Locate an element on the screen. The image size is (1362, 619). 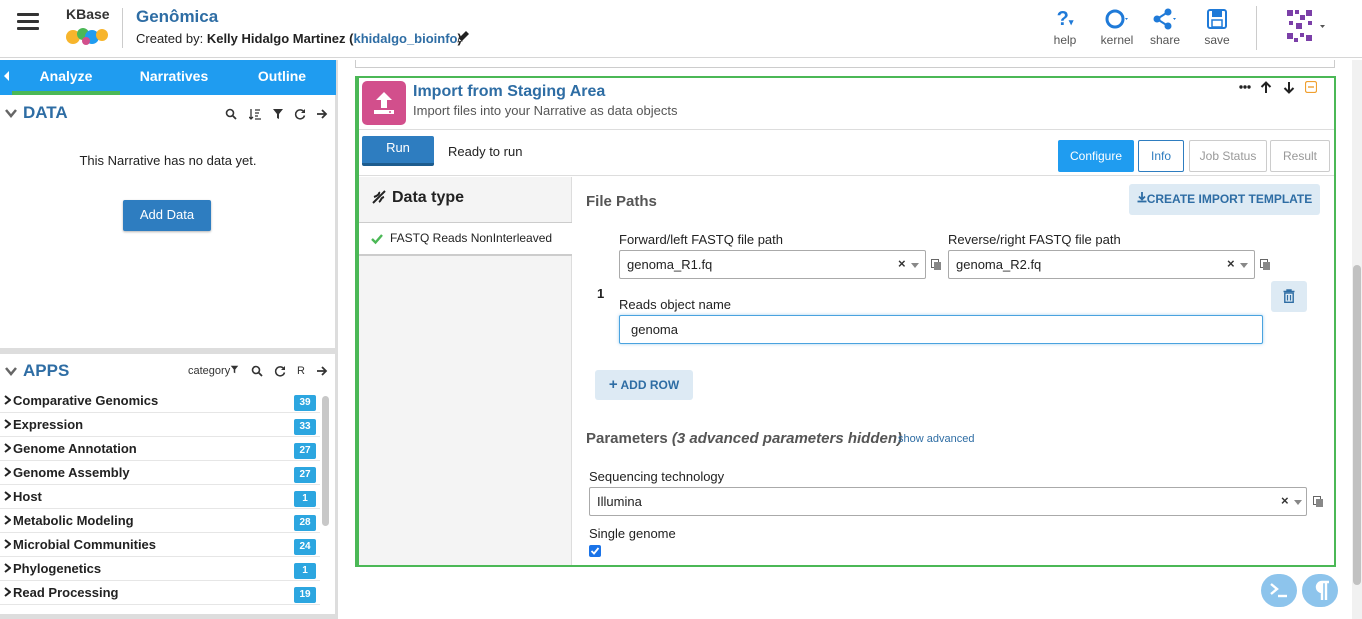
add-row-button: + ADD ROW is located at coordinates (644, 385).